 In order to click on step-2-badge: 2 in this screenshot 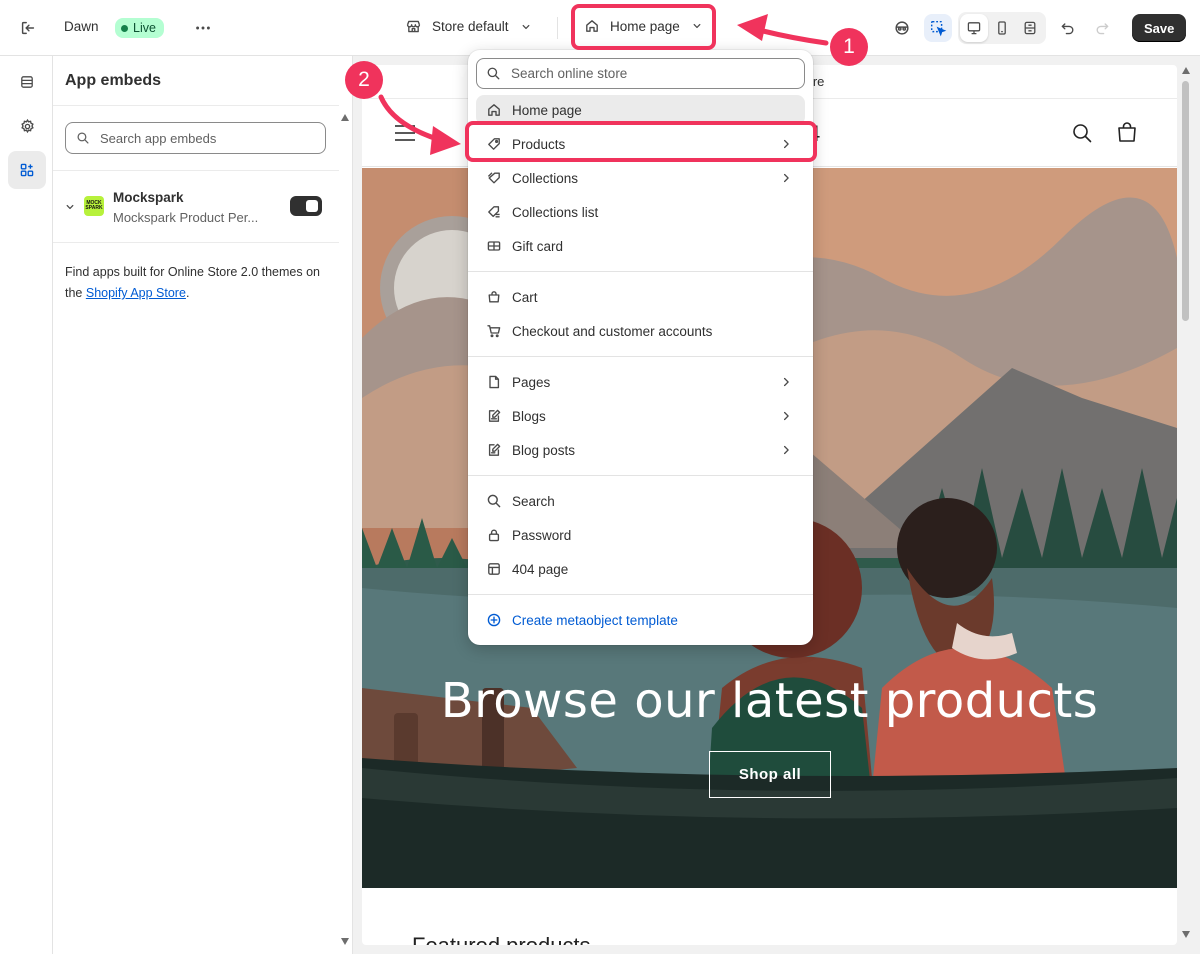, I will do `click(364, 80)`.